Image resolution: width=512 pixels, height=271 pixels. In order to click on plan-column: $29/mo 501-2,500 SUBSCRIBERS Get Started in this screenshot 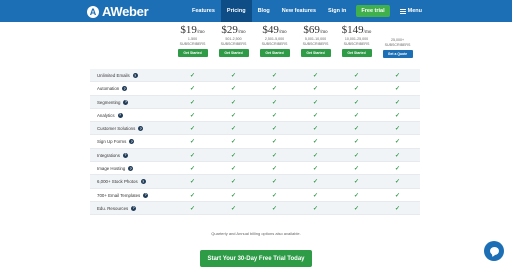, I will do `click(233, 39)`.